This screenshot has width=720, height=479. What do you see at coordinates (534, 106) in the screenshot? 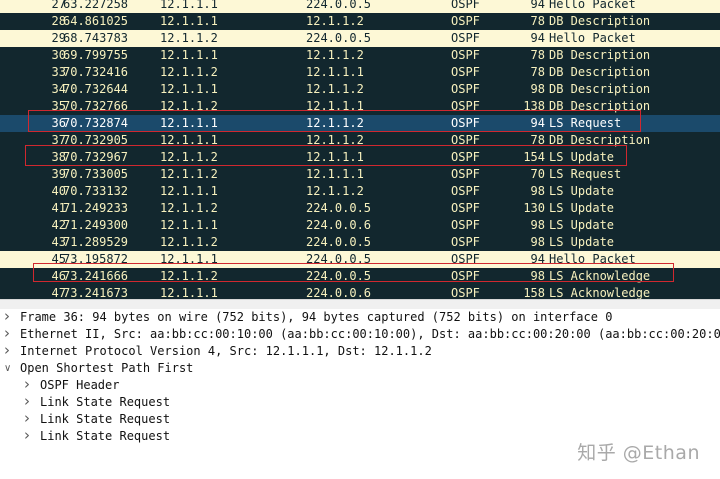
I see `packet-length: 138` at bounding box center [534, 106].